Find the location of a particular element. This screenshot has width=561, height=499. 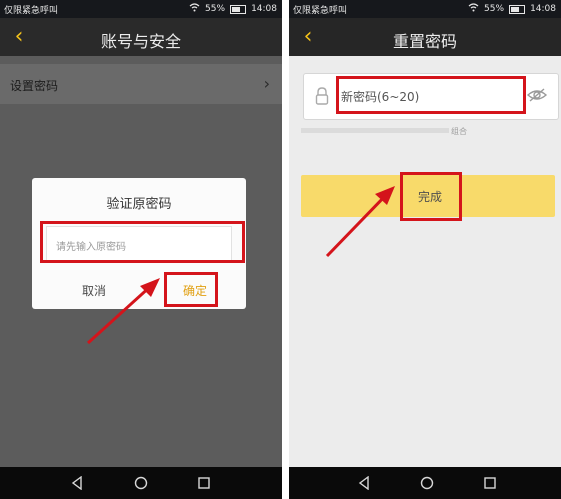

title-bar: ‹ 重置密码 is located at coordinates (425, 37).